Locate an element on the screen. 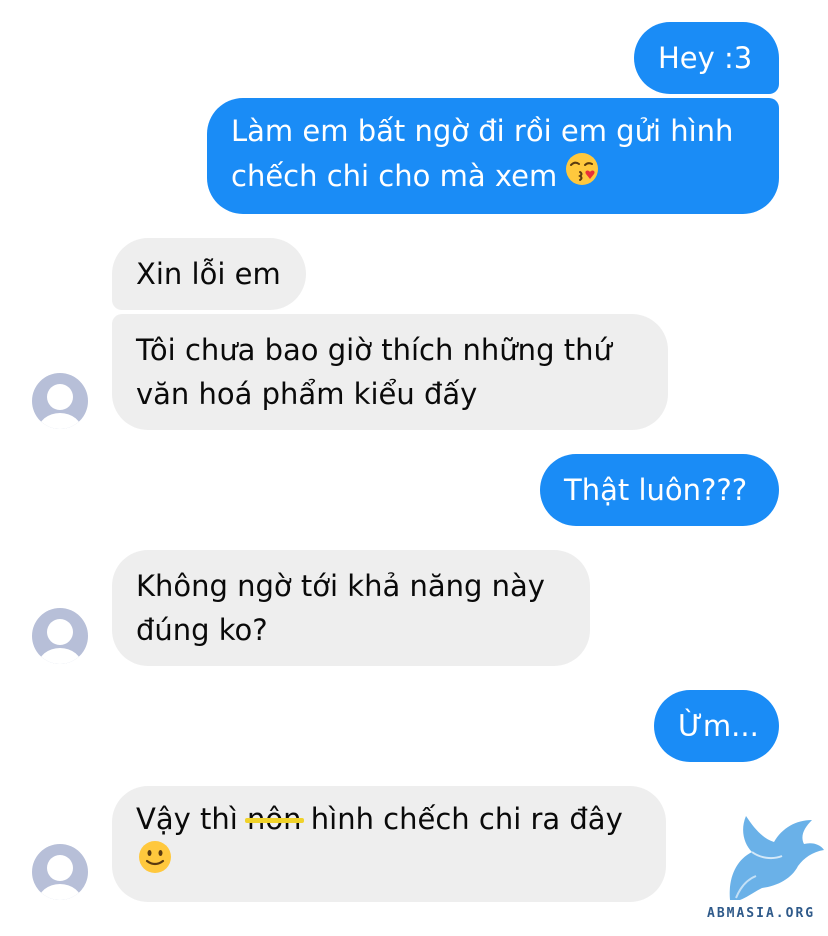  struck-word: nôn is located at coordinates (274, 819).